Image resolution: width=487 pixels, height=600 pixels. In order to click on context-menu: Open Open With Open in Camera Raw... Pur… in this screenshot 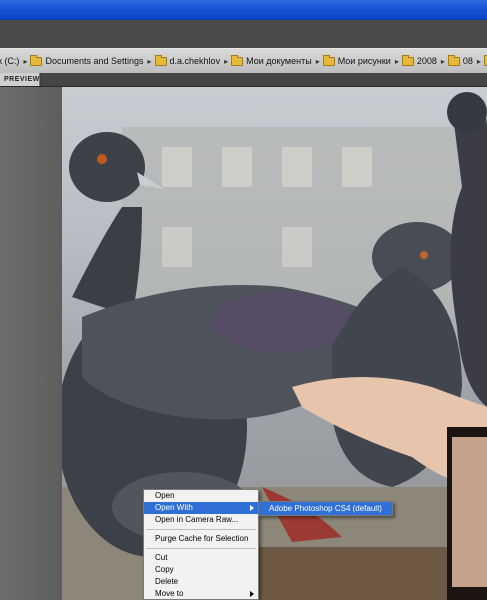, I will do `click(201, 544)`.